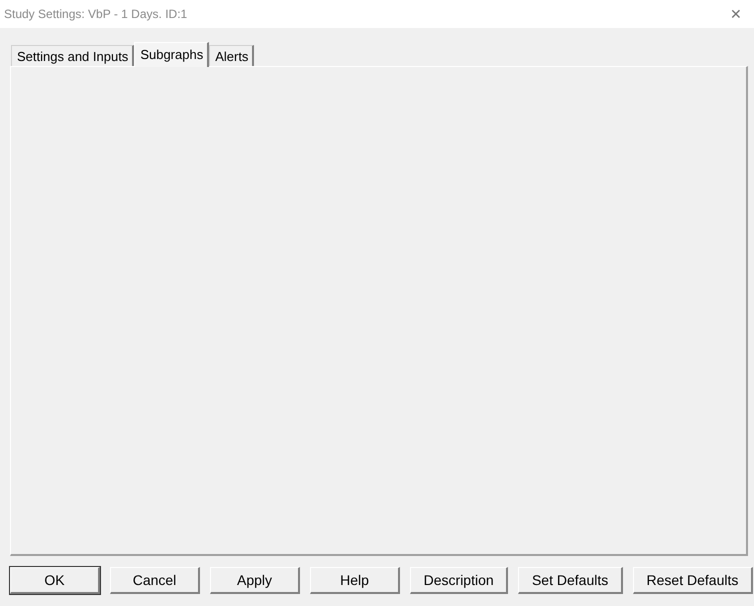 This screenshot has width=754, height=606. Describe the element at coordinates (459, 580) in the screenshot. I see `dialog-button: Description` at that location.